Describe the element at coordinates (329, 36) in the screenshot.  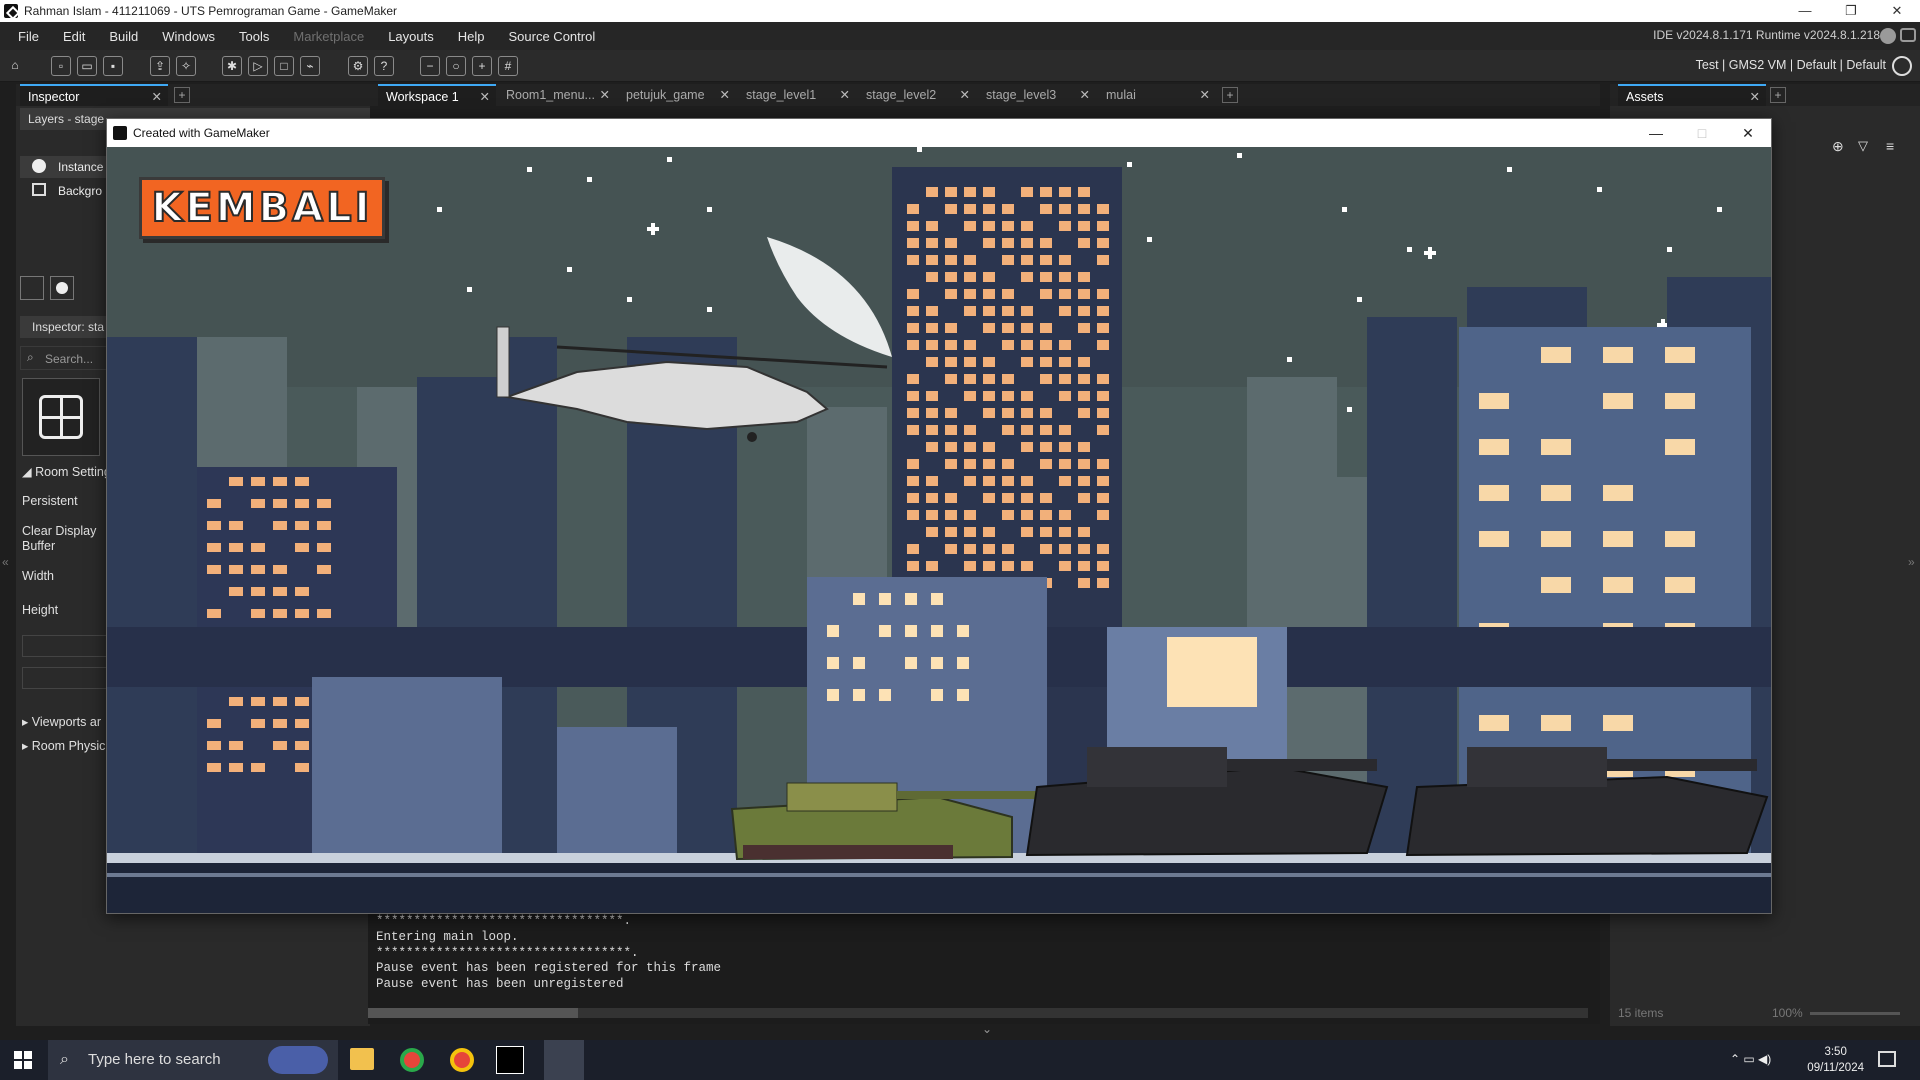
I see `menu-marketplace: Marketplace` at that location.